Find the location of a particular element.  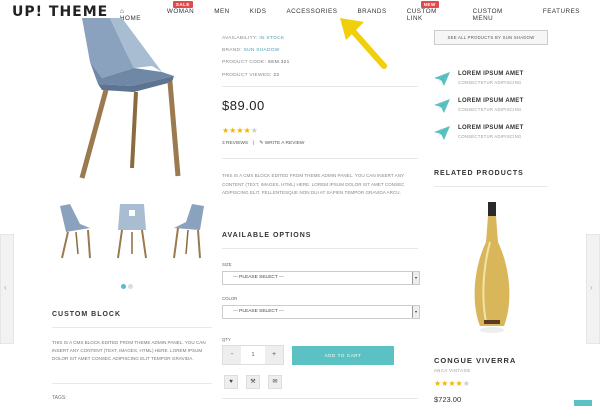

heart-icon: ♥ is located at coordinates (231, 382).